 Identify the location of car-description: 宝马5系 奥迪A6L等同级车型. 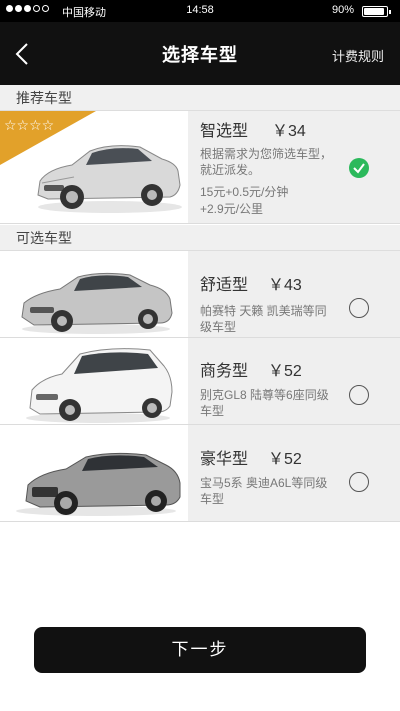
(264, 491).